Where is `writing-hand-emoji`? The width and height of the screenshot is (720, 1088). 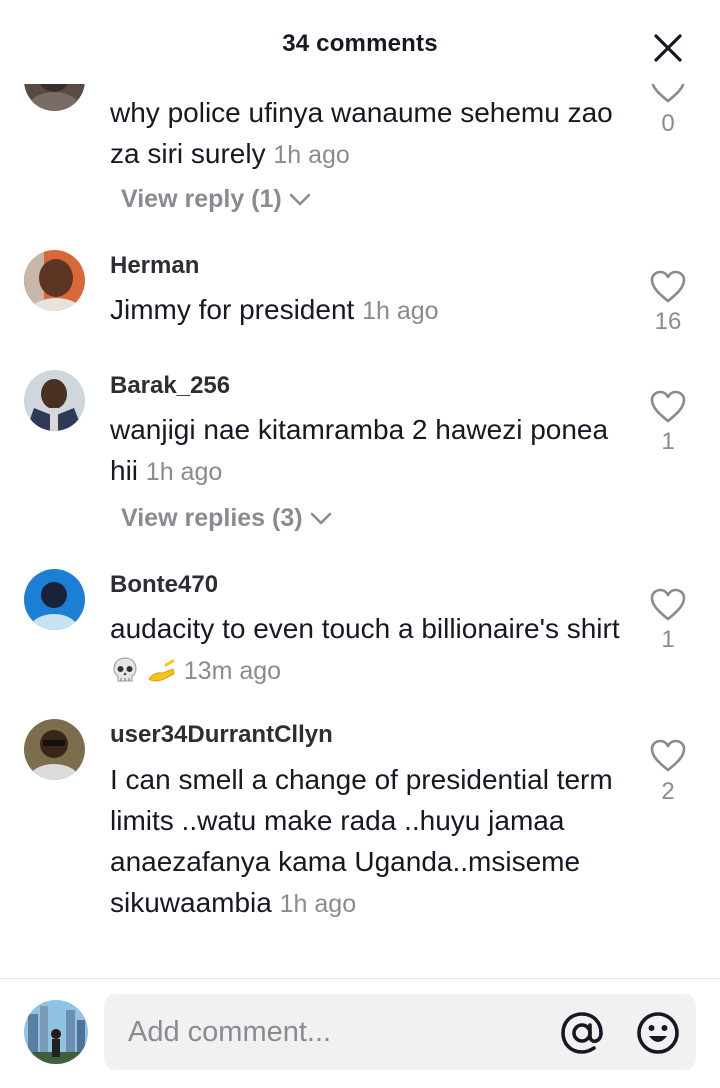
writing-hand-emoji is located at coordinates (161, 670).